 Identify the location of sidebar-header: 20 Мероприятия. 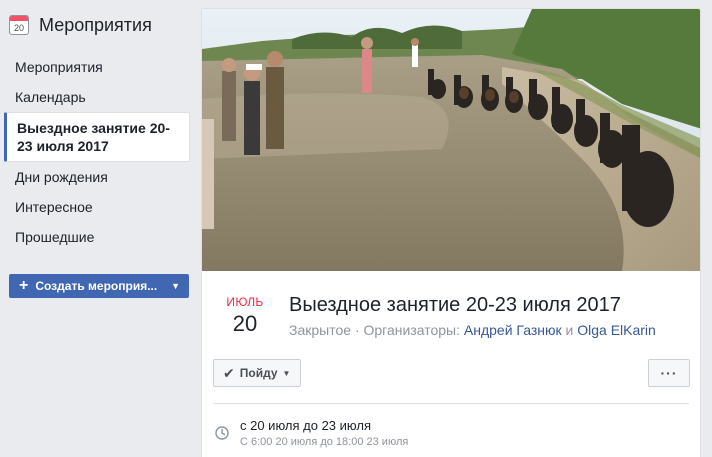
(80, 25).